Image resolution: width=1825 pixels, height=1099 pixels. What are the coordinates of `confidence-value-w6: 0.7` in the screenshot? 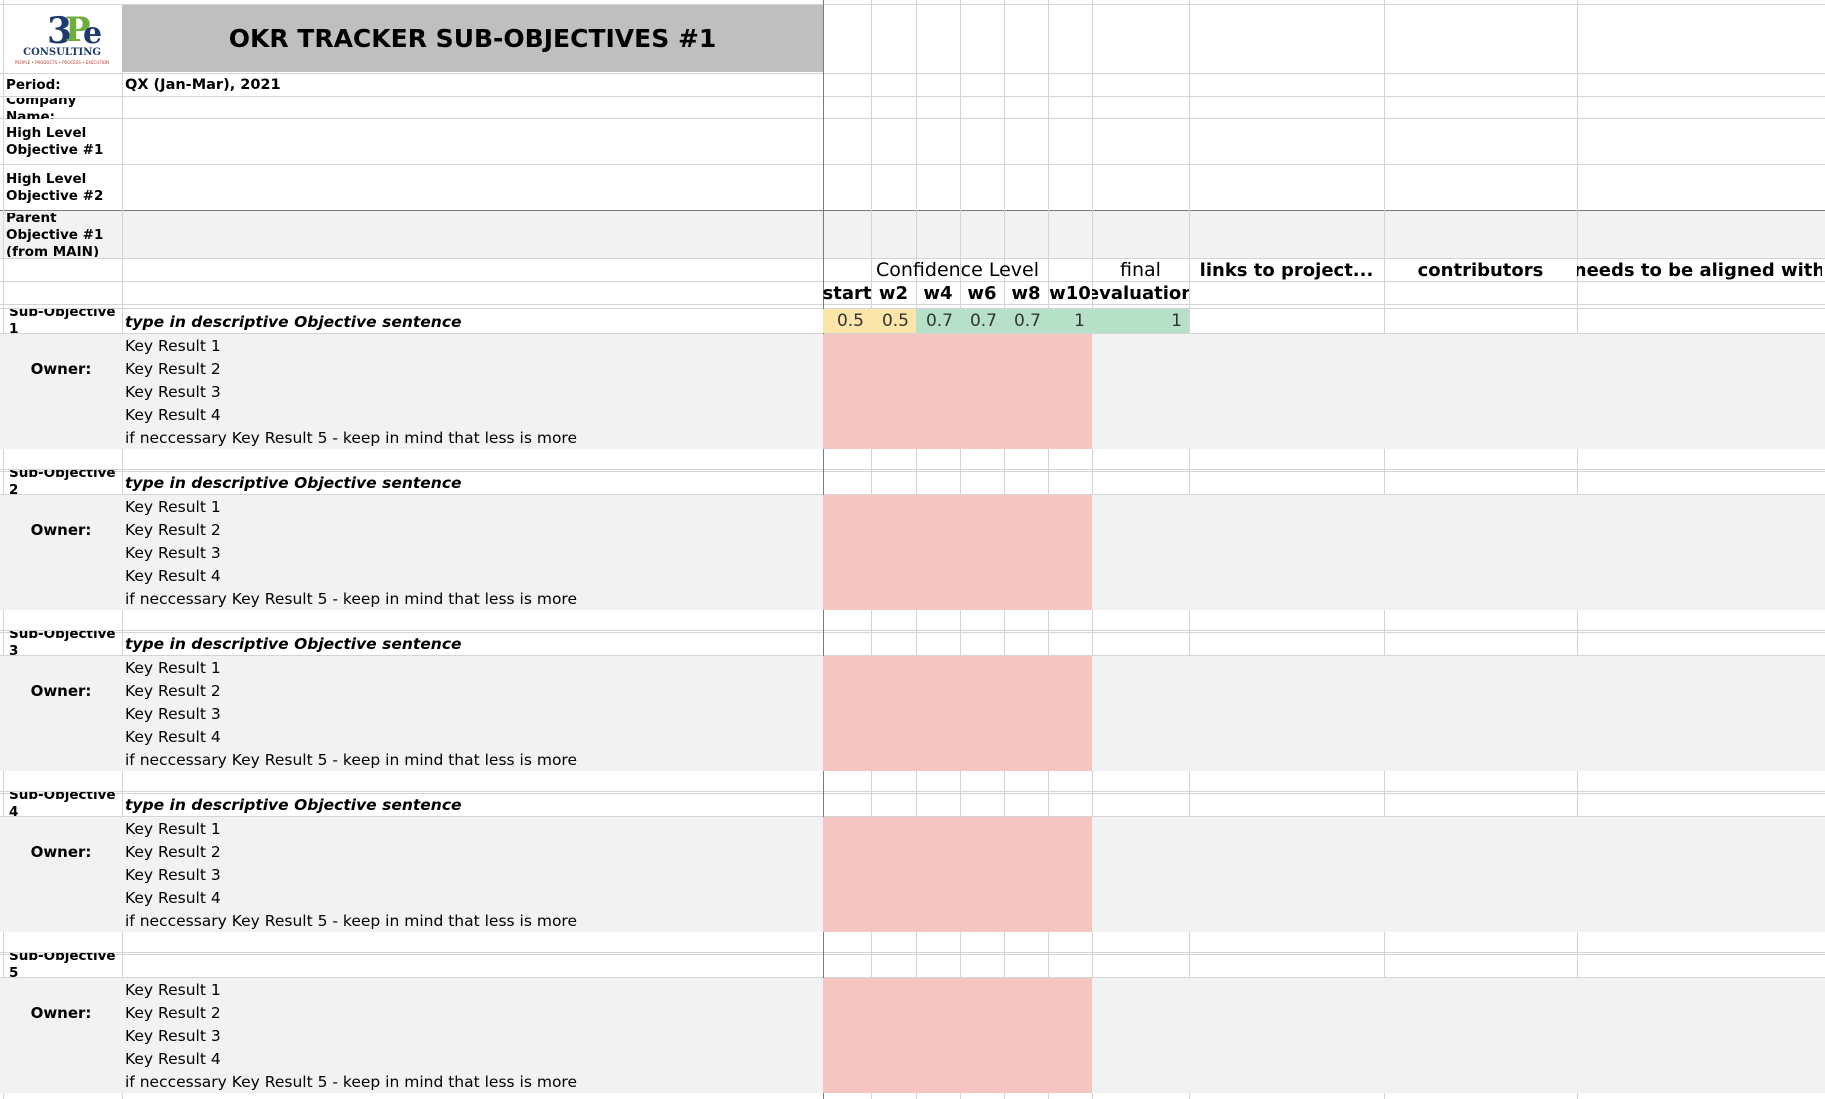 It's located at (982, 321).